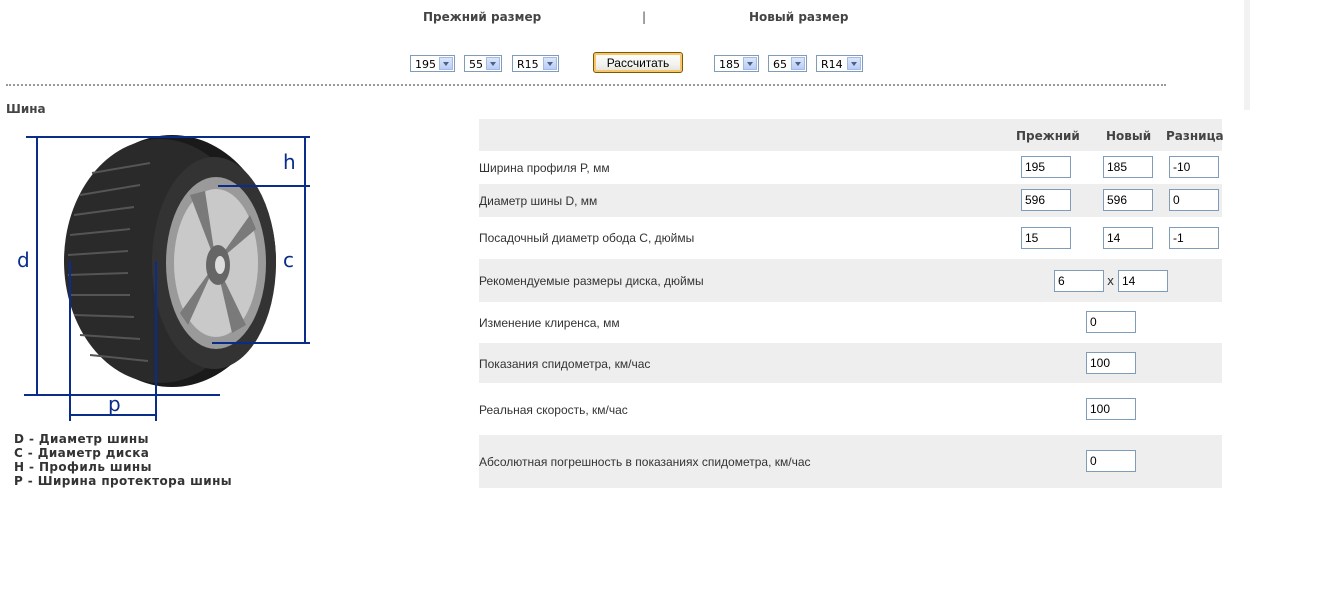  What do you see at coordinates (850, 322) in the screenshot?
I see `table-row: Изменение клиренса, мм 0` at bounding box center [850, 322].